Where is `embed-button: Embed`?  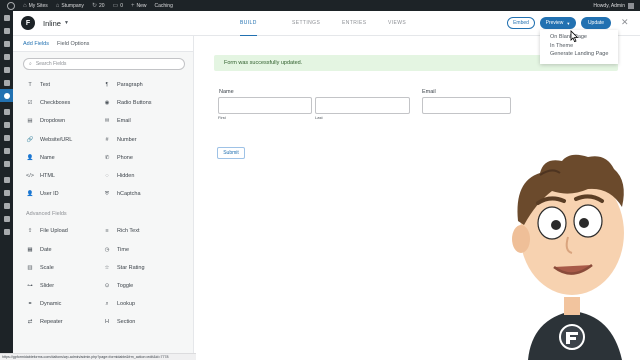 embed-button: Embed is located at coordinates (521, 23).